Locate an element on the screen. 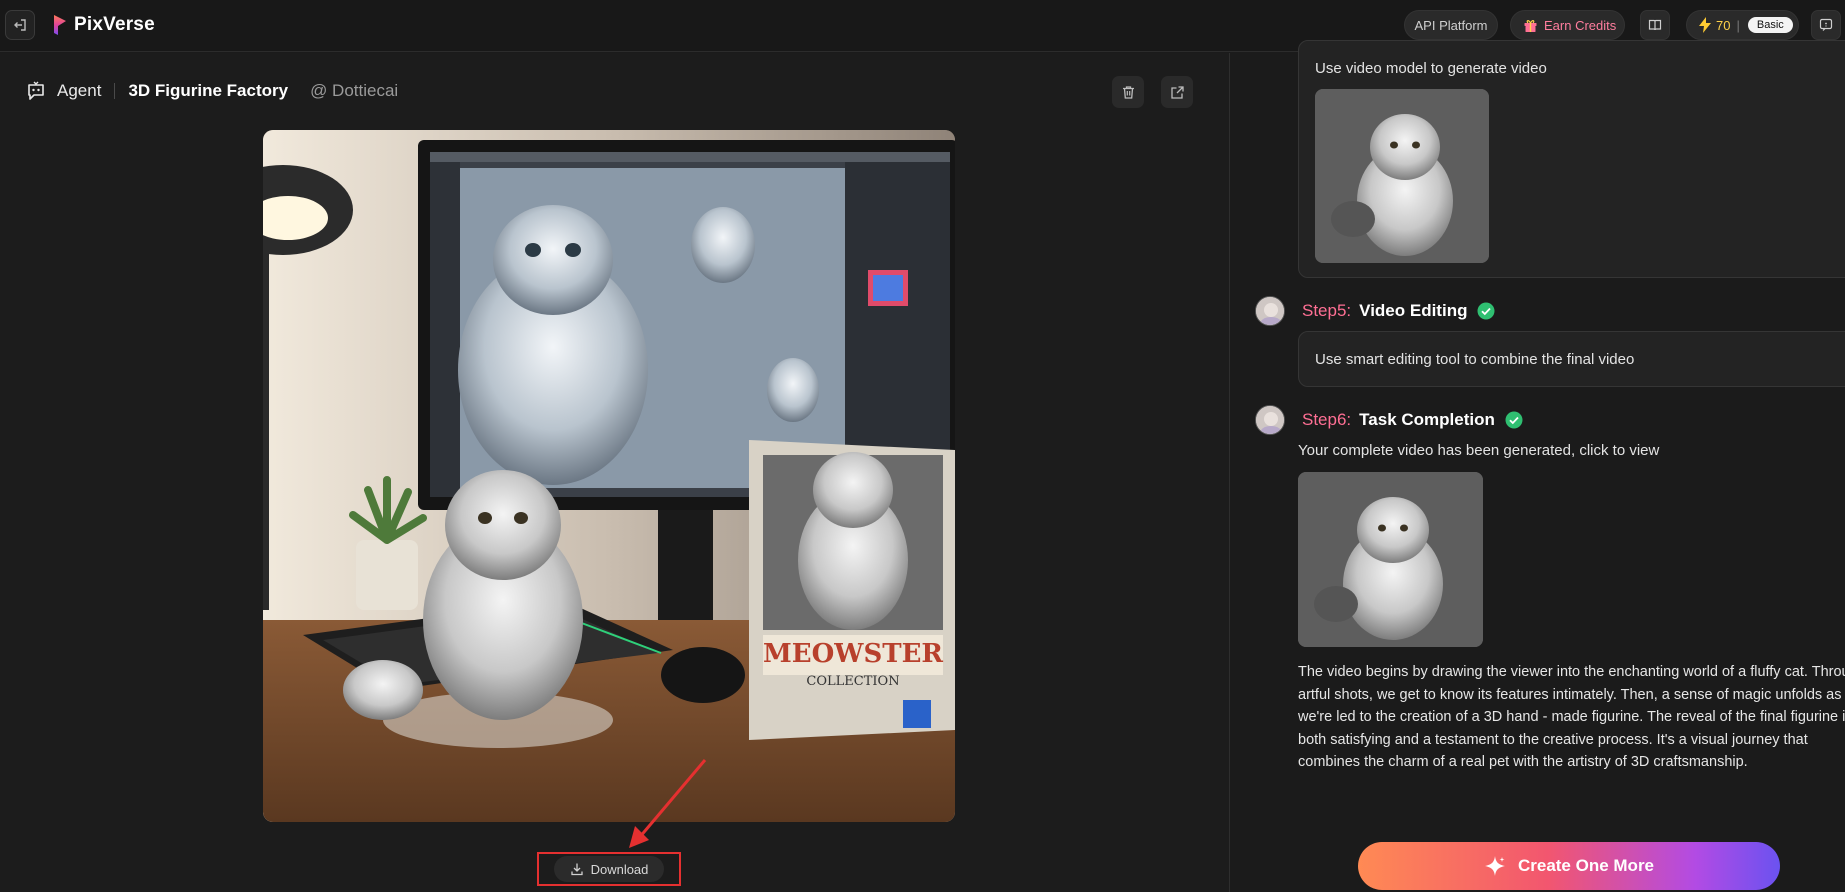 The image size is (1845, 892). download-icon is located at coordinates (576, 869).